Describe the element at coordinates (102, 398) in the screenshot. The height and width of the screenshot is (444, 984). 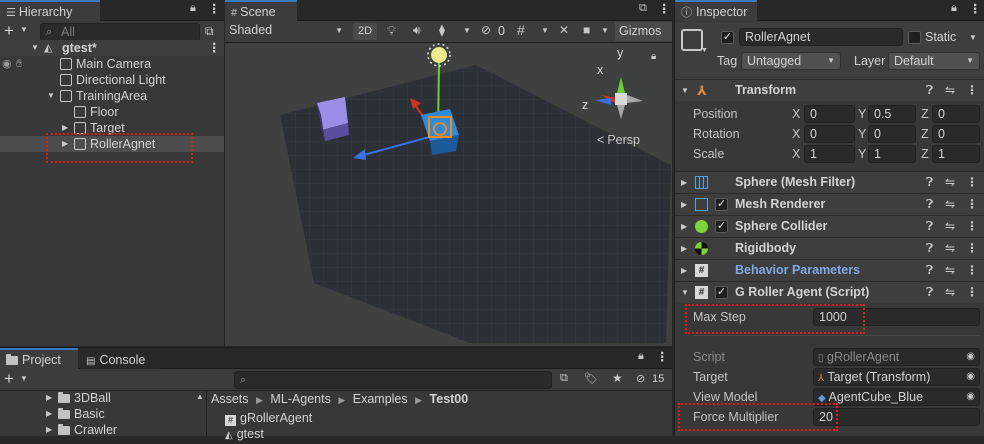
I see `folder-item: ▶ 3DBall` at that location.